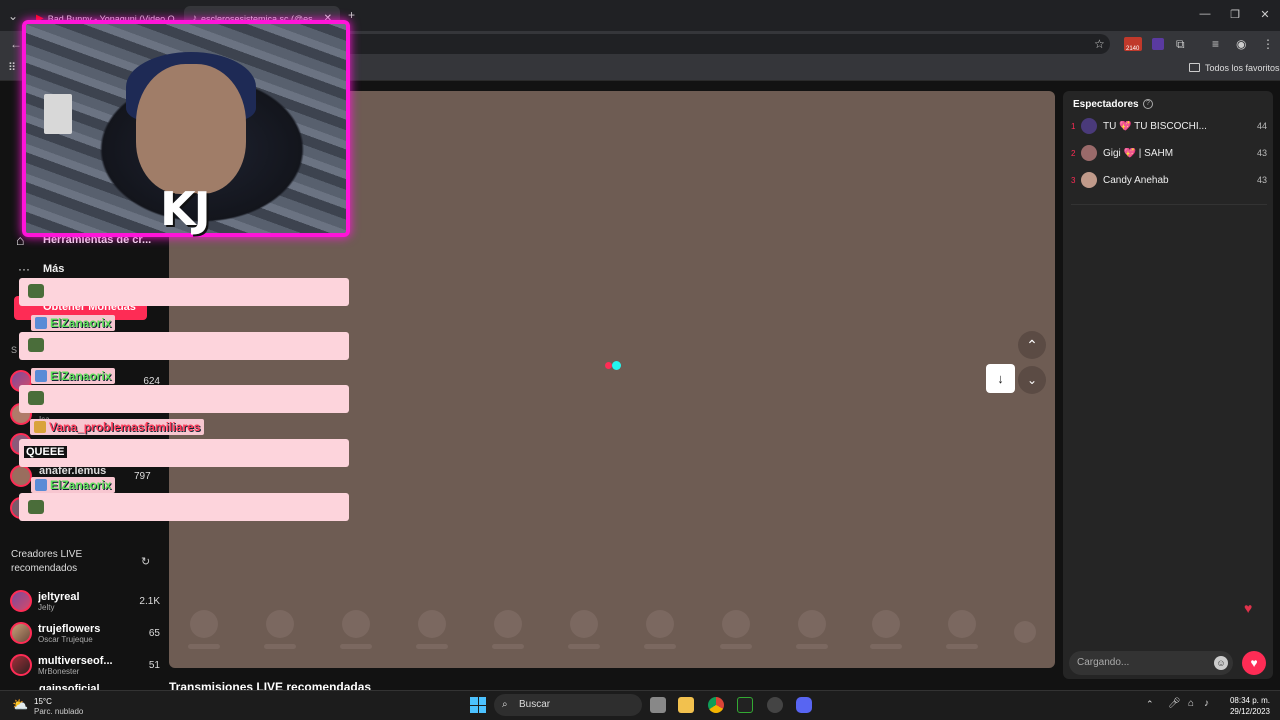 The width and height of the screenshot is (1280, 720). Describe the element at coordinates (1242, 68) in the screenshot. I see `all-bookmarks-link: Todos los favoritos` at that location.